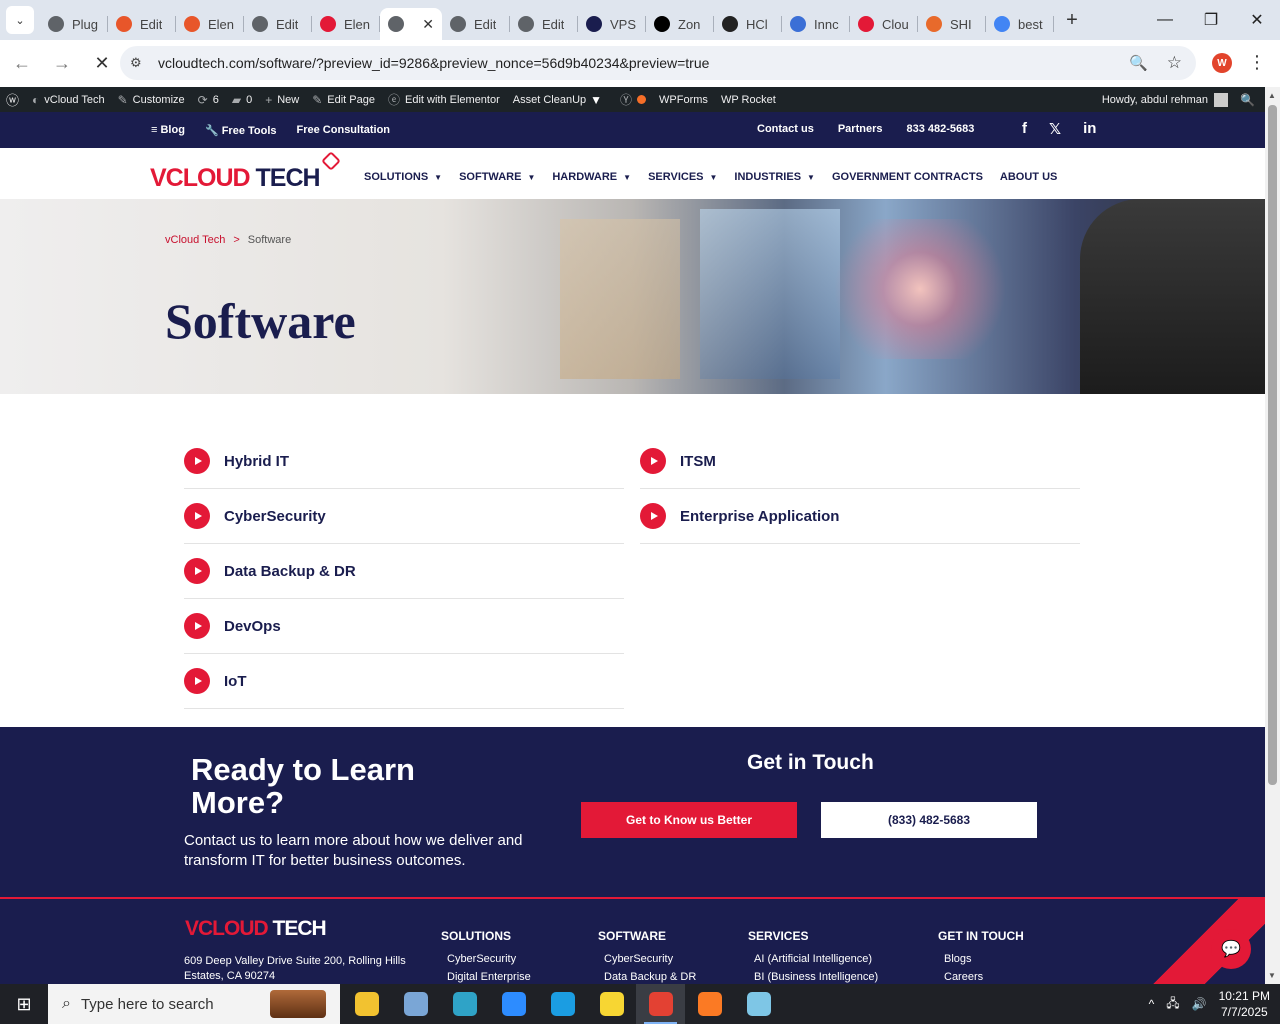 The image size is (1280, 1024). What do you see at coordinates (1152, 1004) in the screenshot?
I see `tray-chevron-icon: ^` at bounding box center [1152, 1004].